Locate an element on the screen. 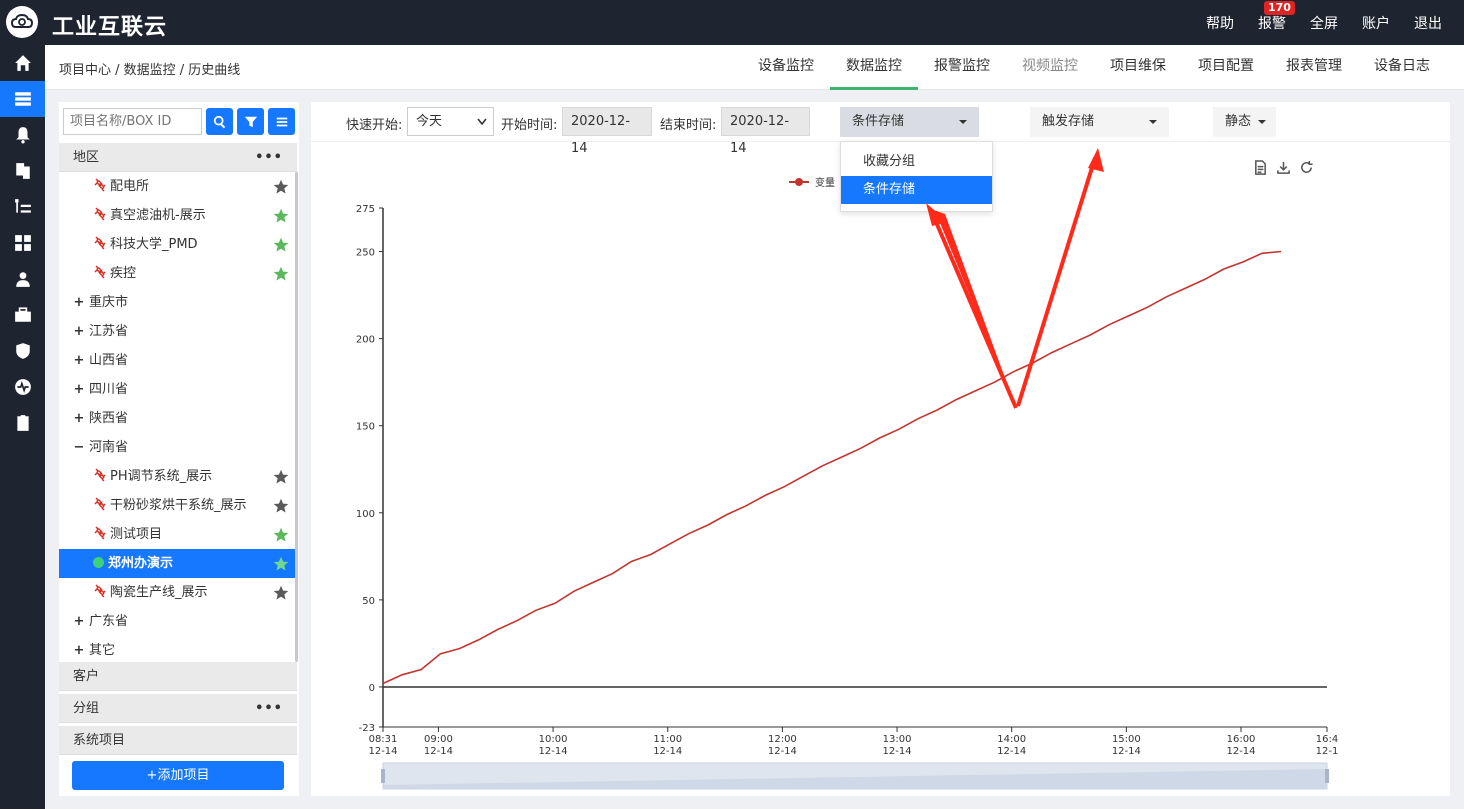 Image resolution: width=1464 pixels, height=809 pixels. filter-button is located at coordinates (250, 121).